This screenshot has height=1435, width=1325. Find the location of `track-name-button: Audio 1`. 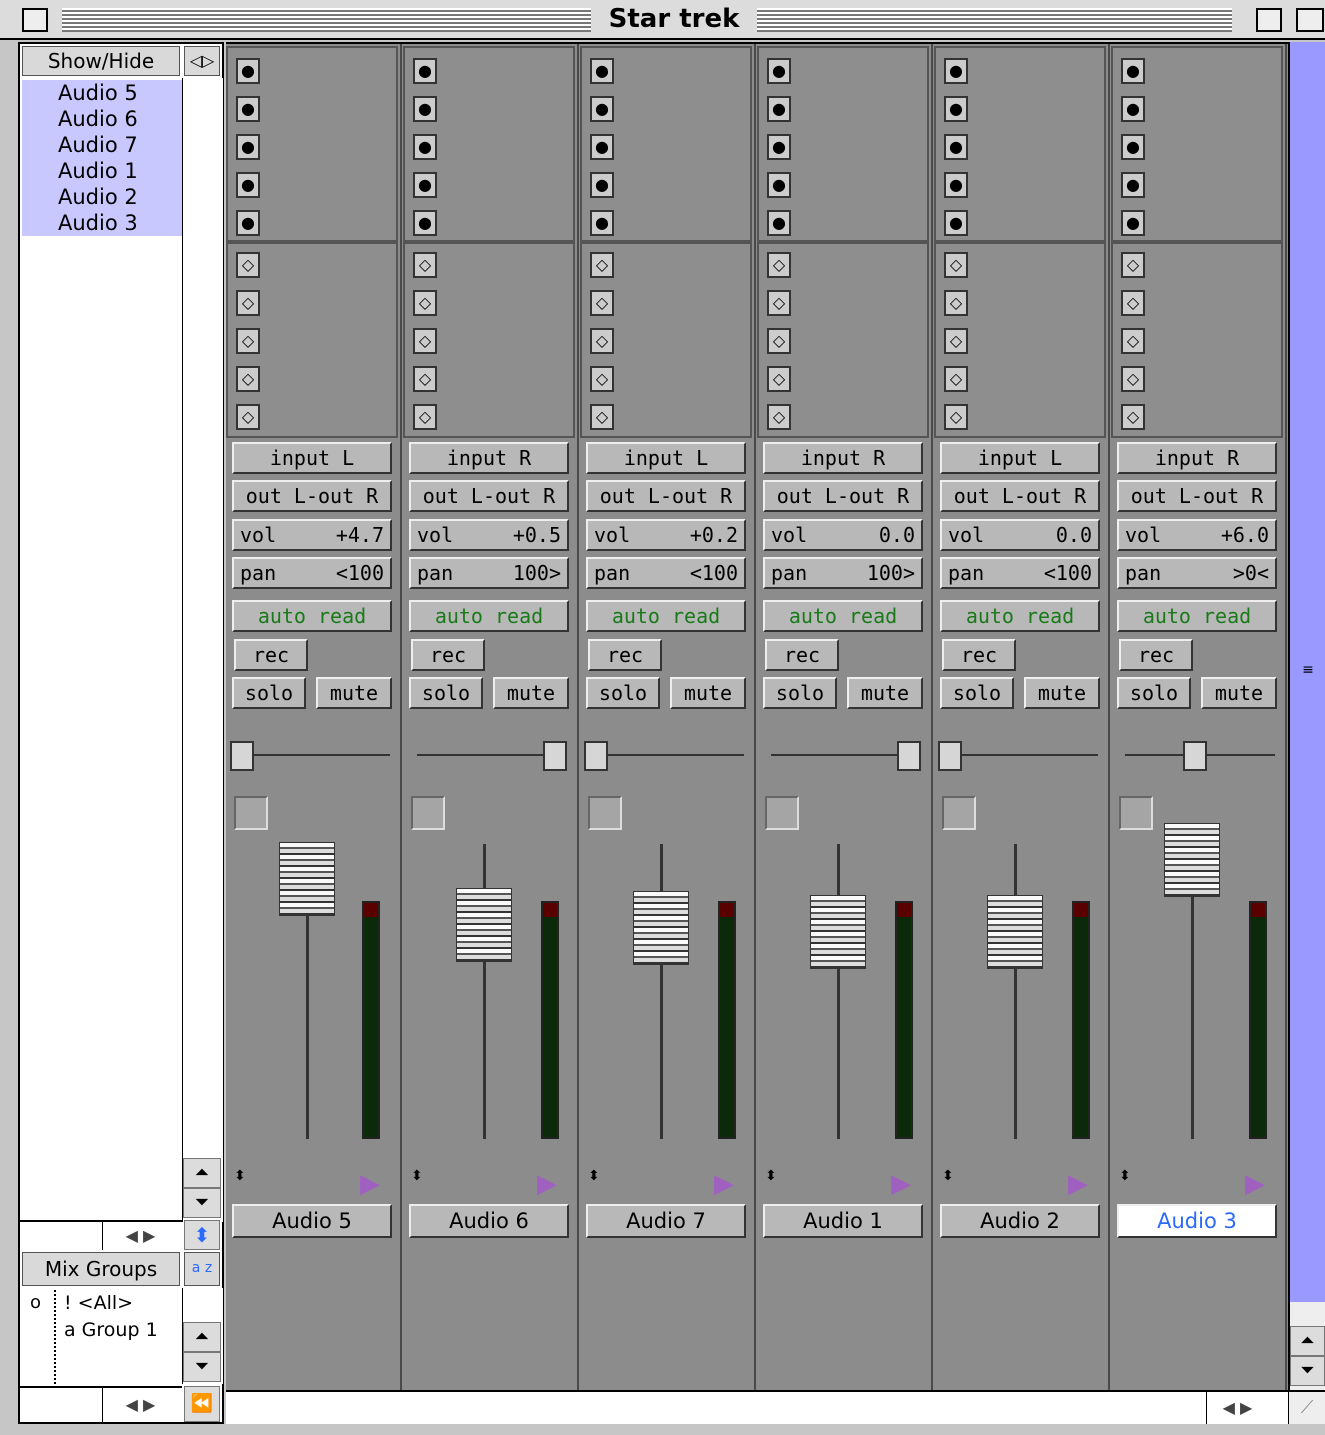

track-name-button: Audio 1 is located at coordinates (843, 1221).